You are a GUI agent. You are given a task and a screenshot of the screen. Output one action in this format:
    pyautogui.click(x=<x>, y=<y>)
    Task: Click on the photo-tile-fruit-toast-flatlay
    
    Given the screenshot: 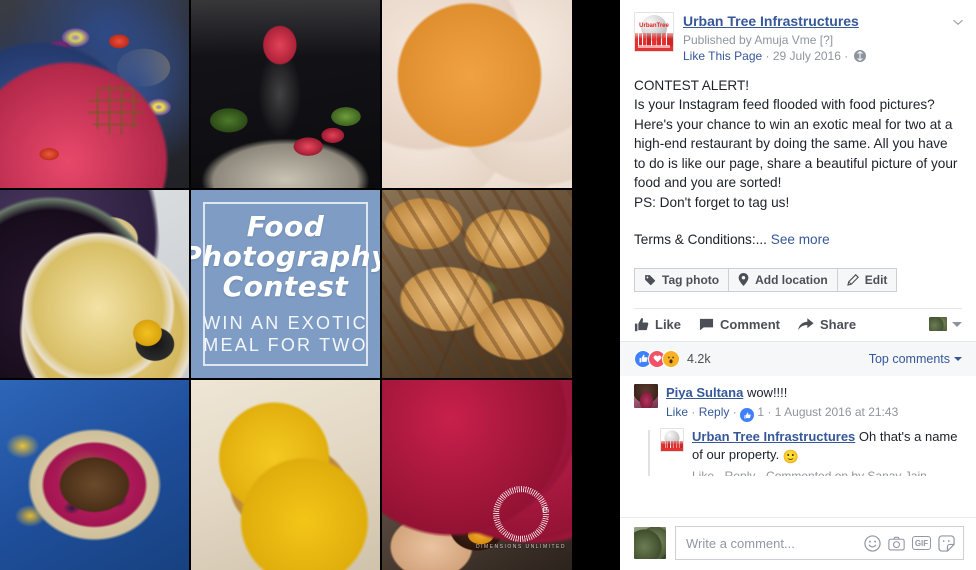 What is the action you would take?
    pyautogui.click(x=94, y=284)
    